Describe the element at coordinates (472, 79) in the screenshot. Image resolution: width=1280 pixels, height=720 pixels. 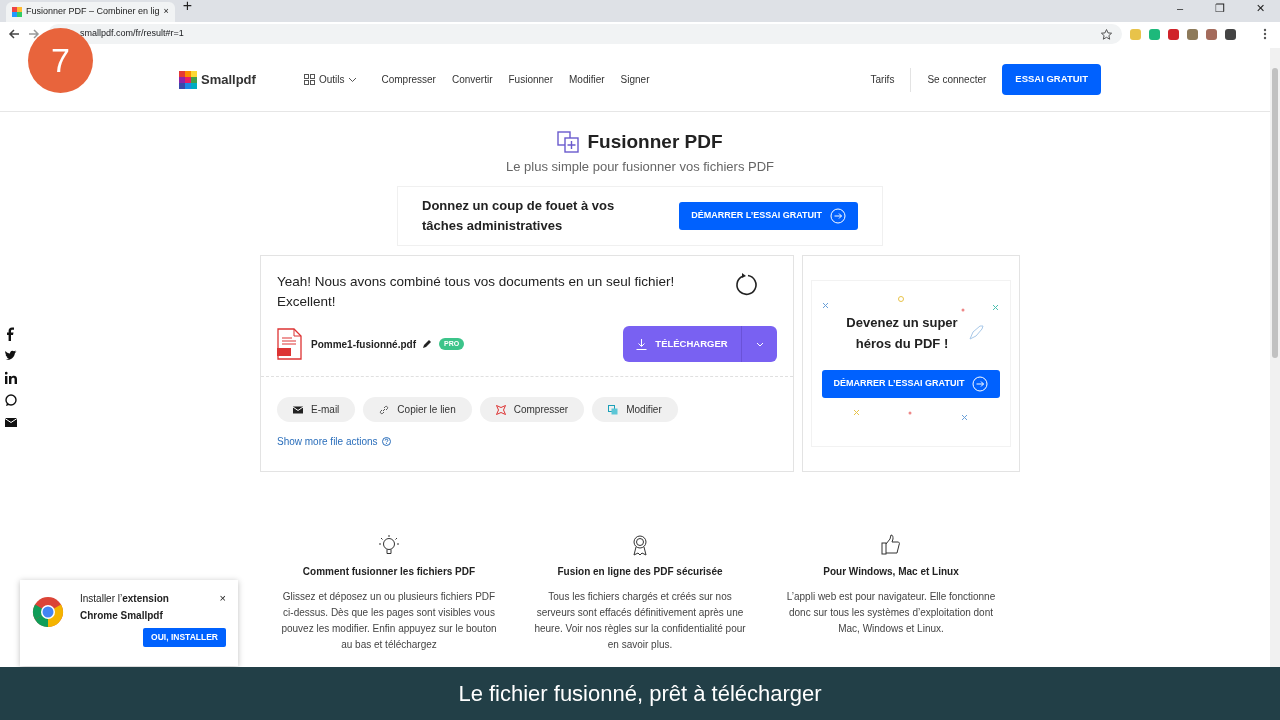
I see `nav-link: Convertir` at that location.